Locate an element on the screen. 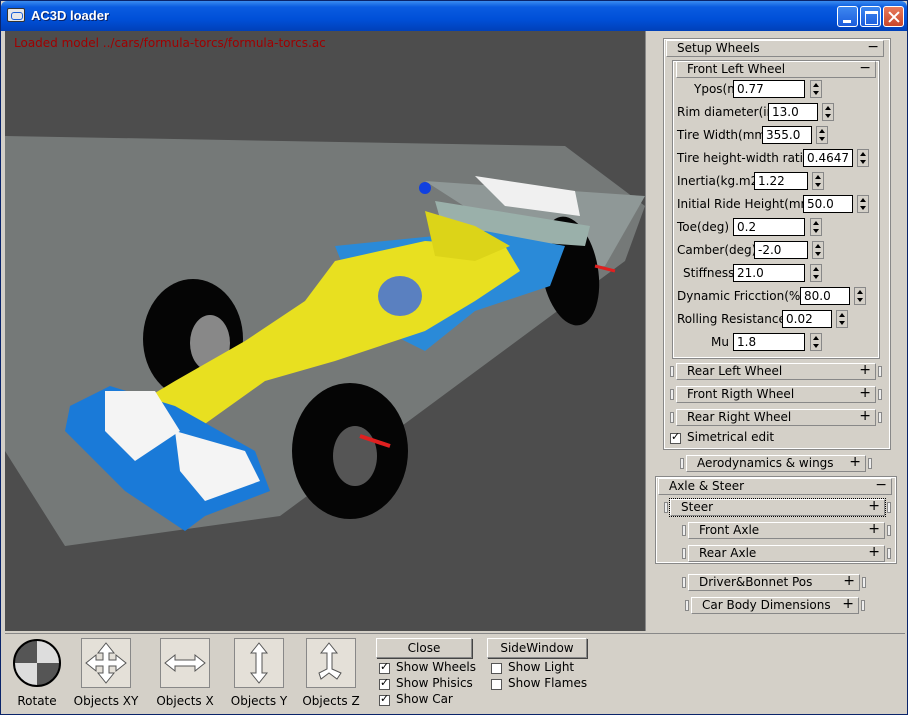 The image size is (908, 715). rolling-resistance-label: Rolling Resistance is located at coordinates (731, 319).